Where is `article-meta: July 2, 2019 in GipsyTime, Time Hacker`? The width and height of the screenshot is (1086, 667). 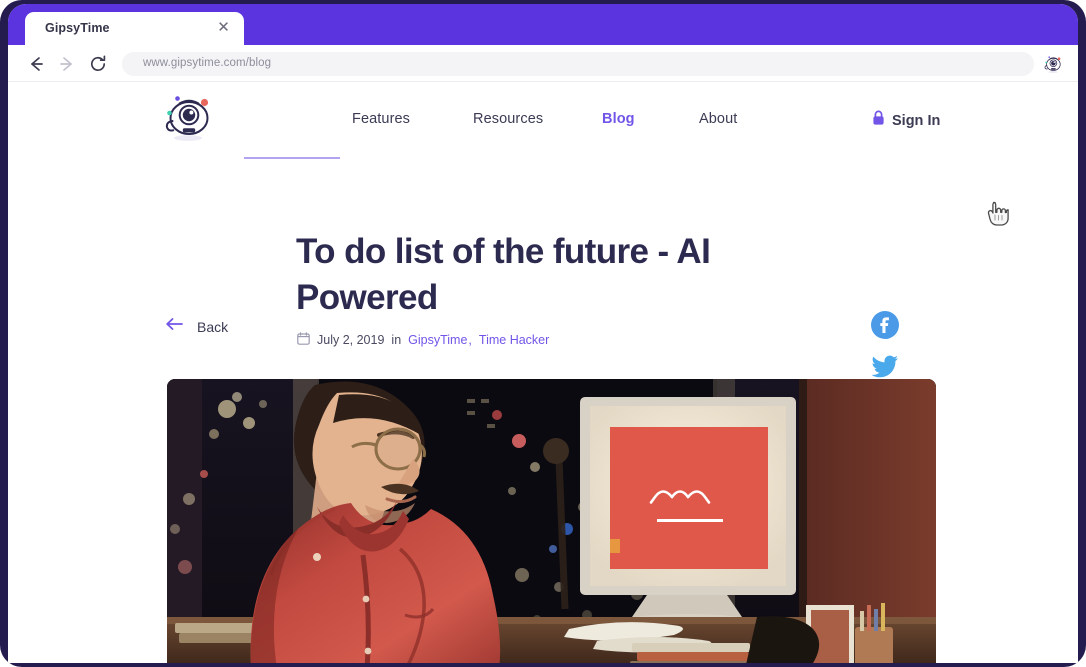 article-meta: July 2, 2019 in GipsyTime, Time Hacker is located at coordinates (423, 340).